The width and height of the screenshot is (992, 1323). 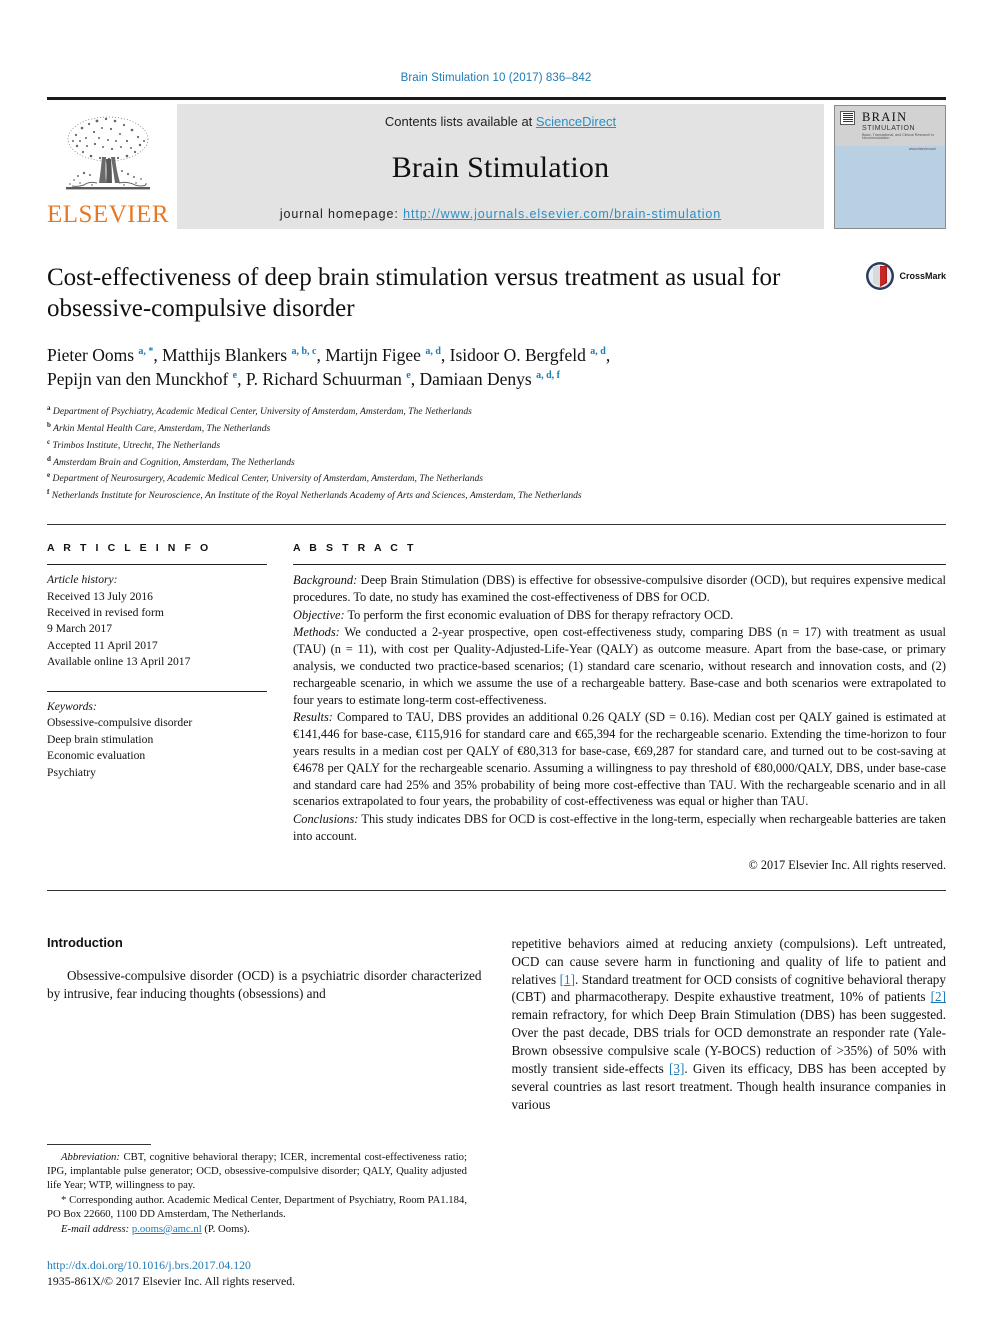 I want to click on article-history-item: Available online 13 April 2017, so click(x=119, y=662).